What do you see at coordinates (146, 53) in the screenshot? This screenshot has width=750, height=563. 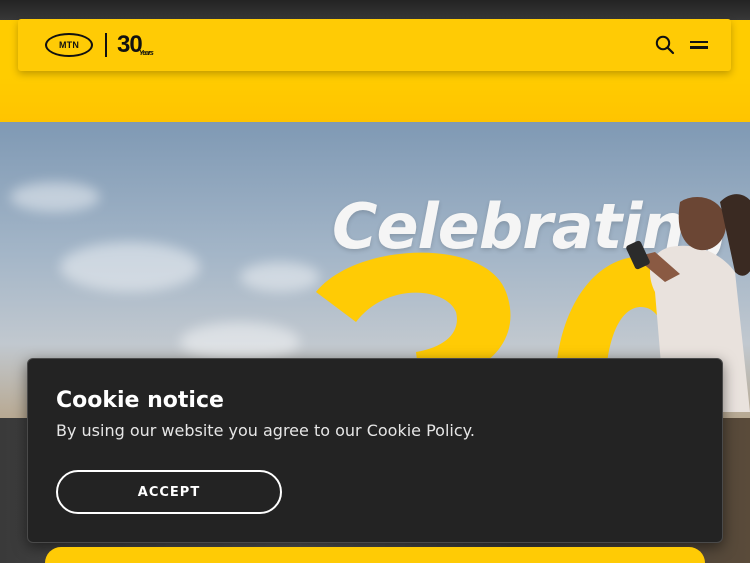 I see `anniversary-word: Years` at bounding box center [146, 53].